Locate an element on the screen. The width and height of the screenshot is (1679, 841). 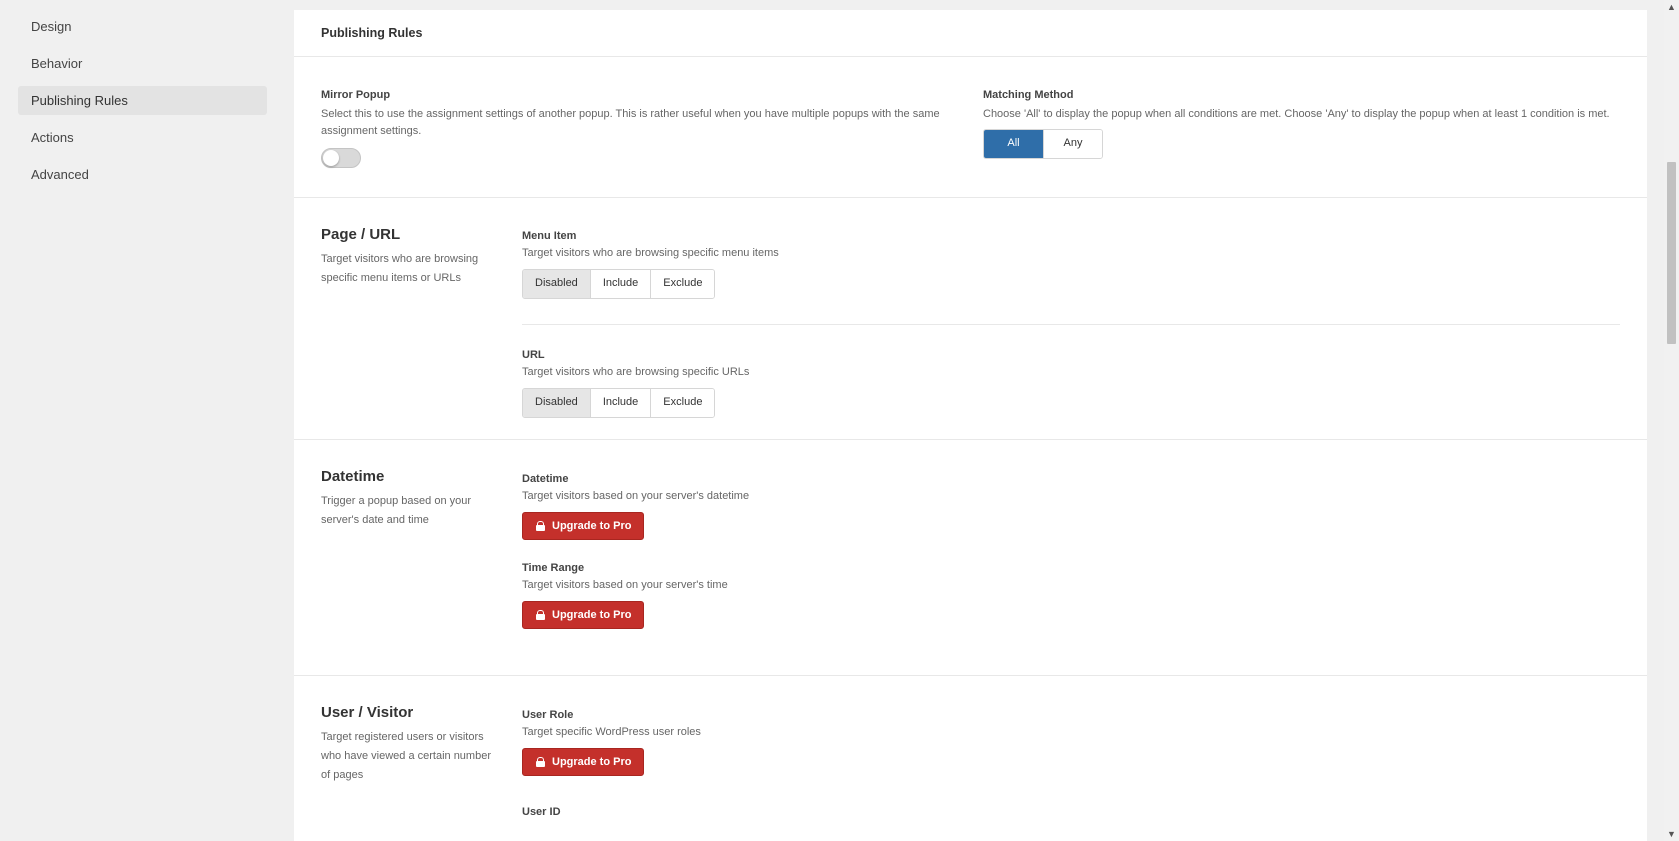
datetime-field-label: Datetime is located at coordinates (545, 479).